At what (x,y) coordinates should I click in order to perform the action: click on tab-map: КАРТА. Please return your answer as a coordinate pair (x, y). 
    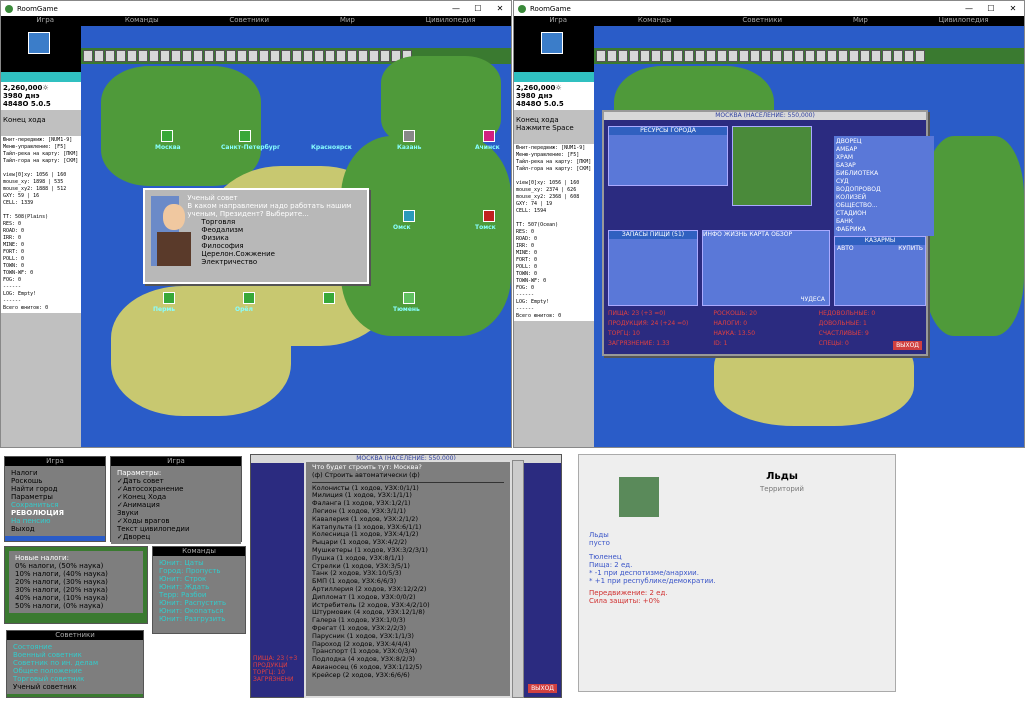
    Looking at the image, I should click on (759, 234).